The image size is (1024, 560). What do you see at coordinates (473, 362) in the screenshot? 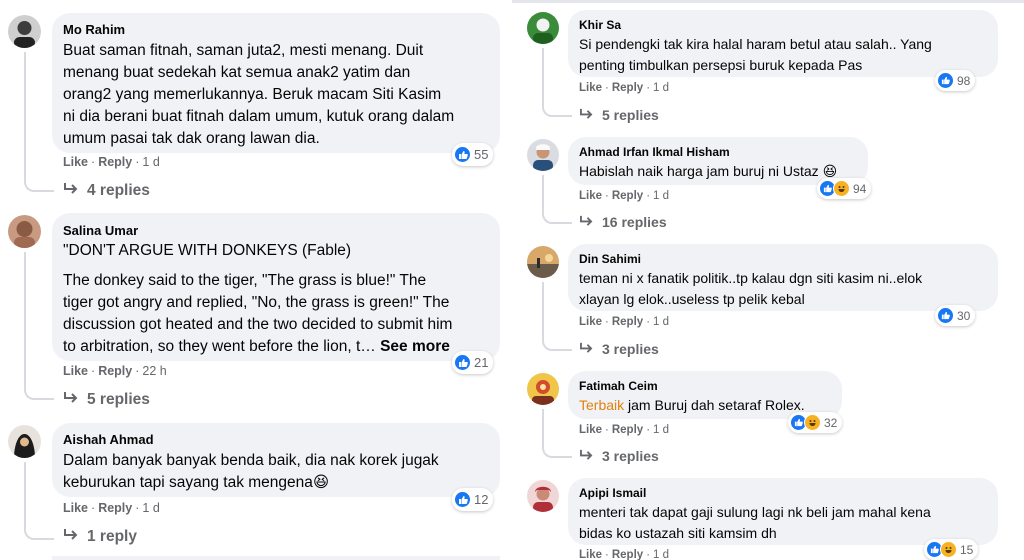
I see `reaction-summary: 21` at bounding box center [473, 362].